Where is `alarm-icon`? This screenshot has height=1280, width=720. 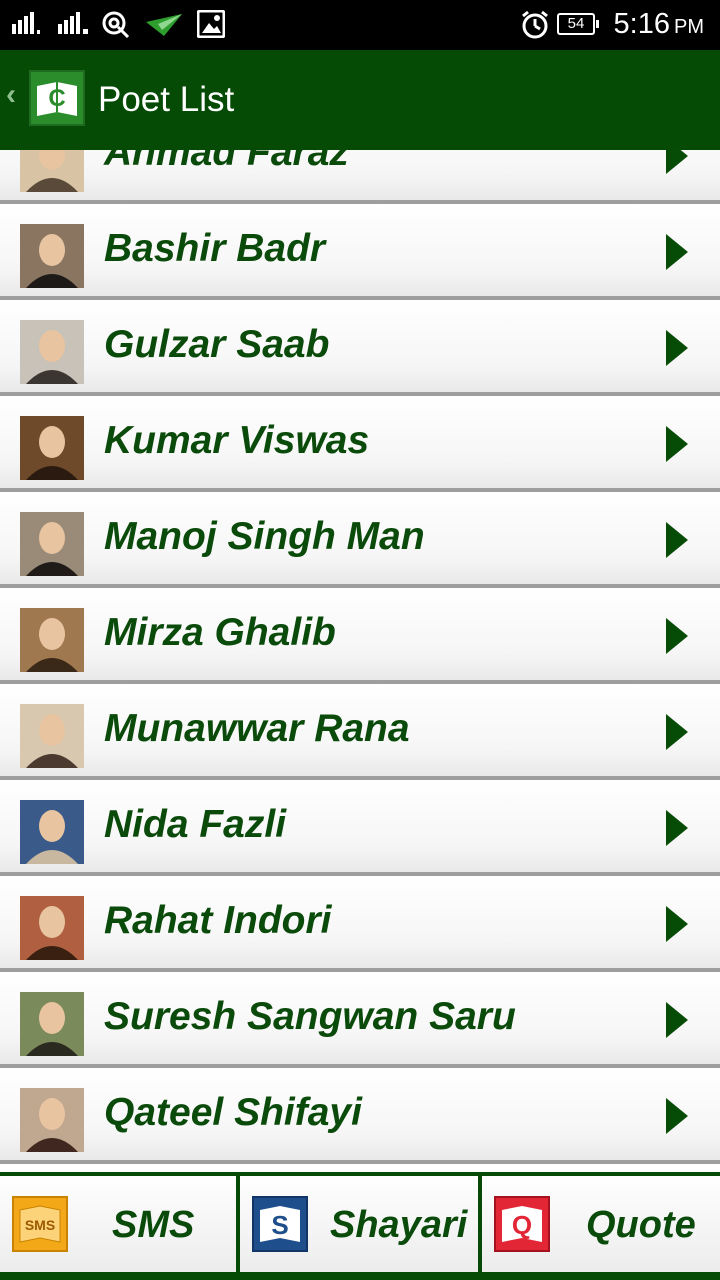
alarm-icon is located at coordinates (535, 24).